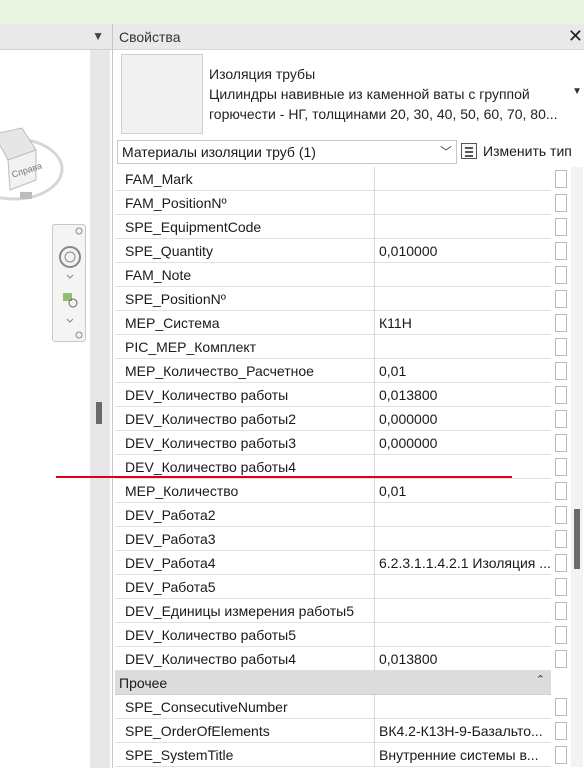  Describe the element at coordinates (575, 36) in the screenshot. I see `close-icon: ✕` at that location.